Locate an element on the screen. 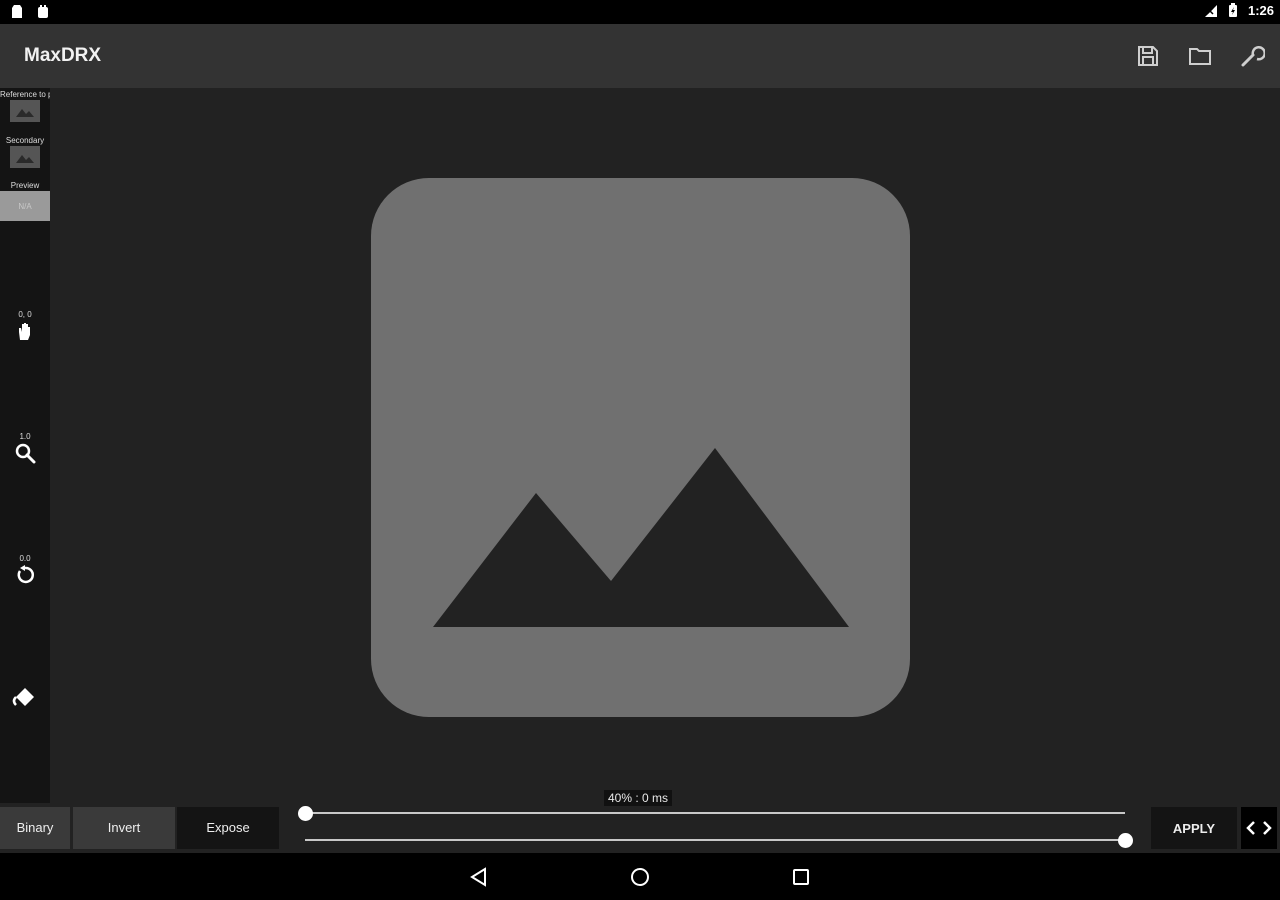  layer-preview-label: Preview is located at coordinates (25, 185).